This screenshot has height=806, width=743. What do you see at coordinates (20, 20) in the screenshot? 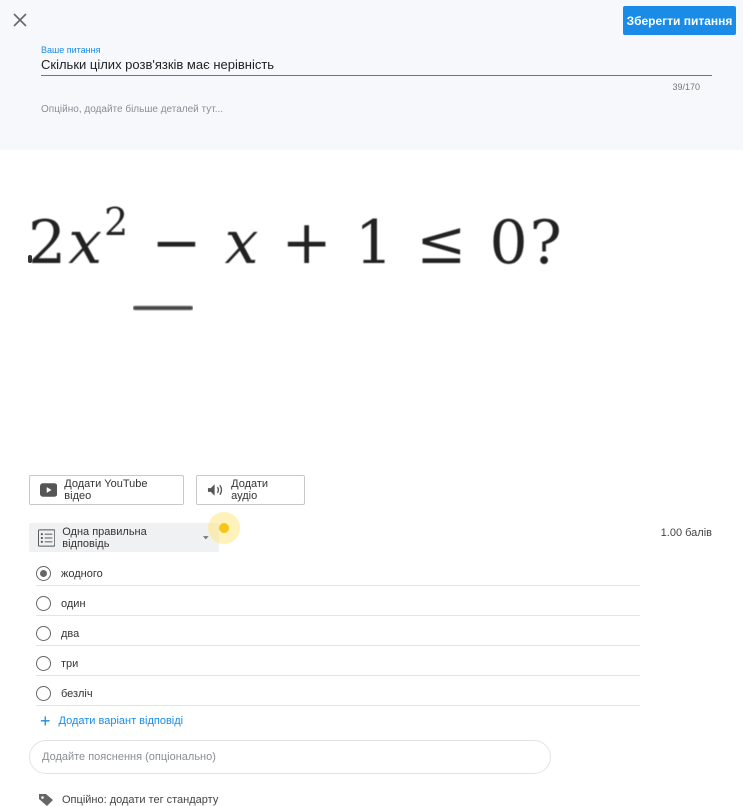
I see `close-icon` at bounding box center [20, 20].